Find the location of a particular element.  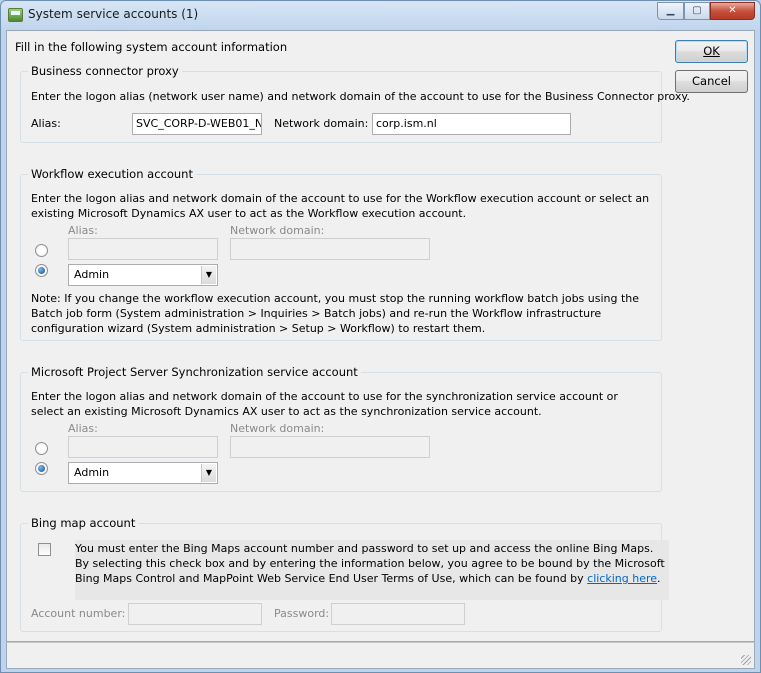

minimize-button: ▁ is located at coordinates (670, 11).